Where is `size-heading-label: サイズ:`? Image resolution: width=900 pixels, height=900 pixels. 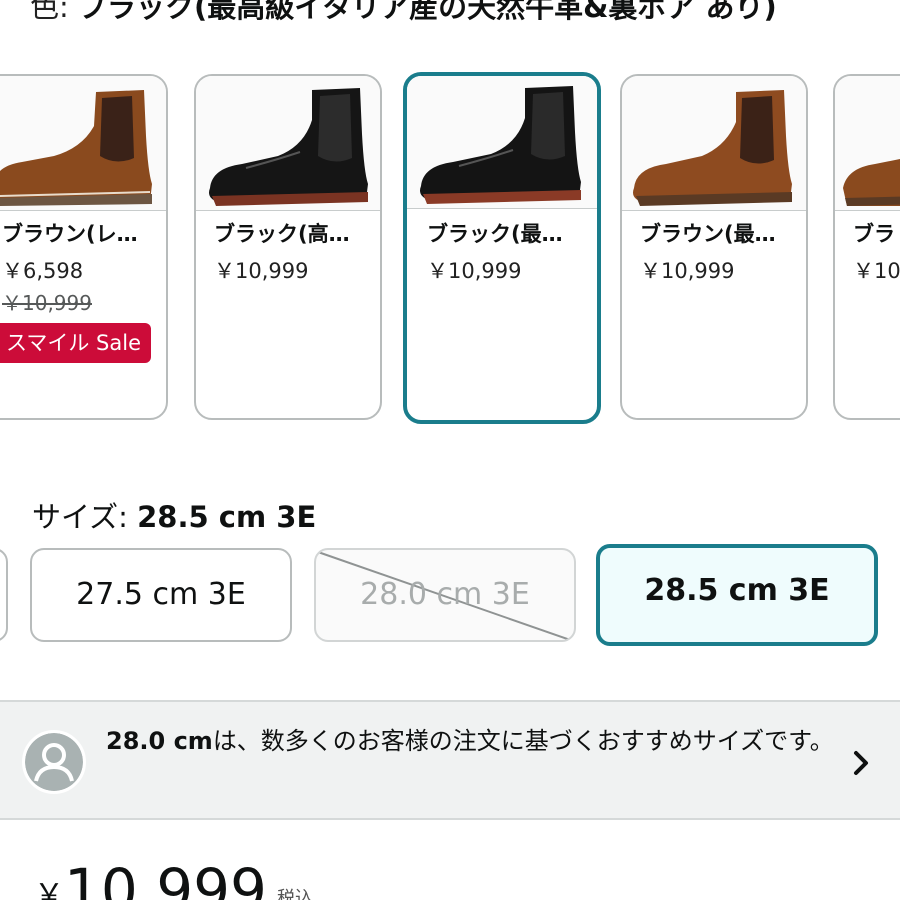
size-heading-label: サイズ: is located at coordinates (85, 517).